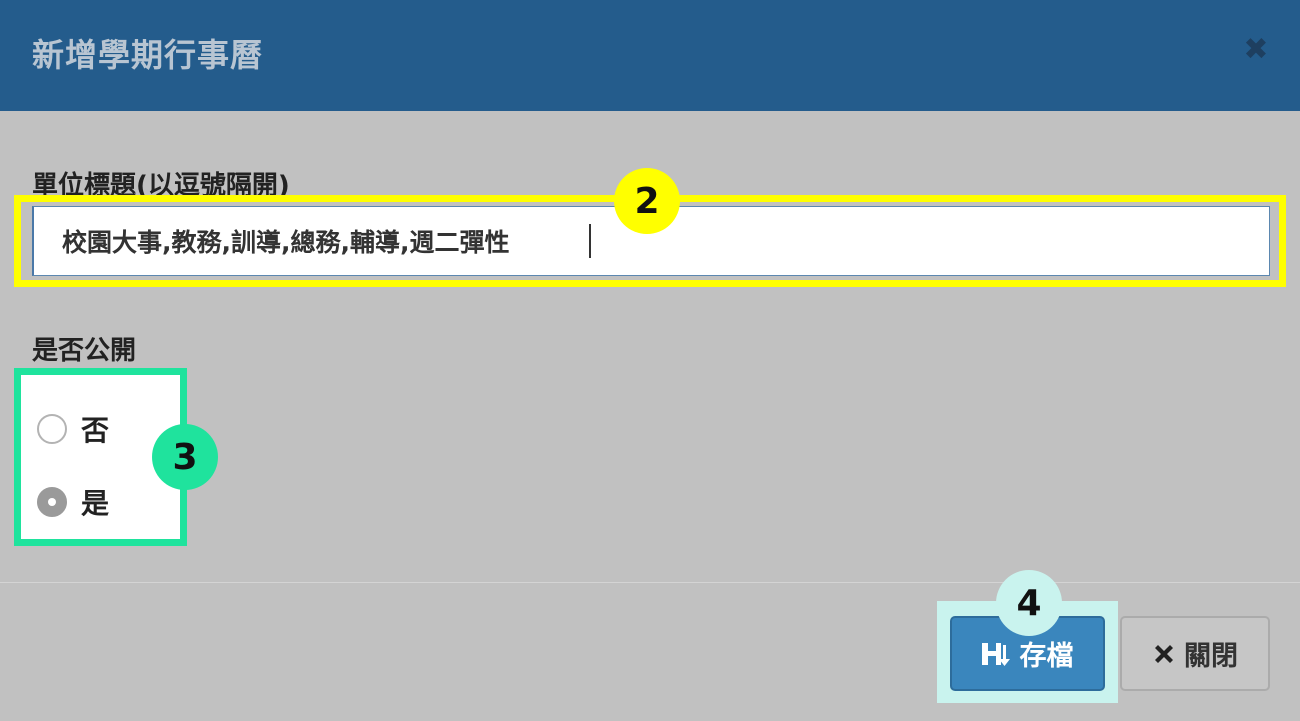  Describe the element at coordinates (95, 503) in the screenshot. I see `radio-label-yes: 是` at that location.